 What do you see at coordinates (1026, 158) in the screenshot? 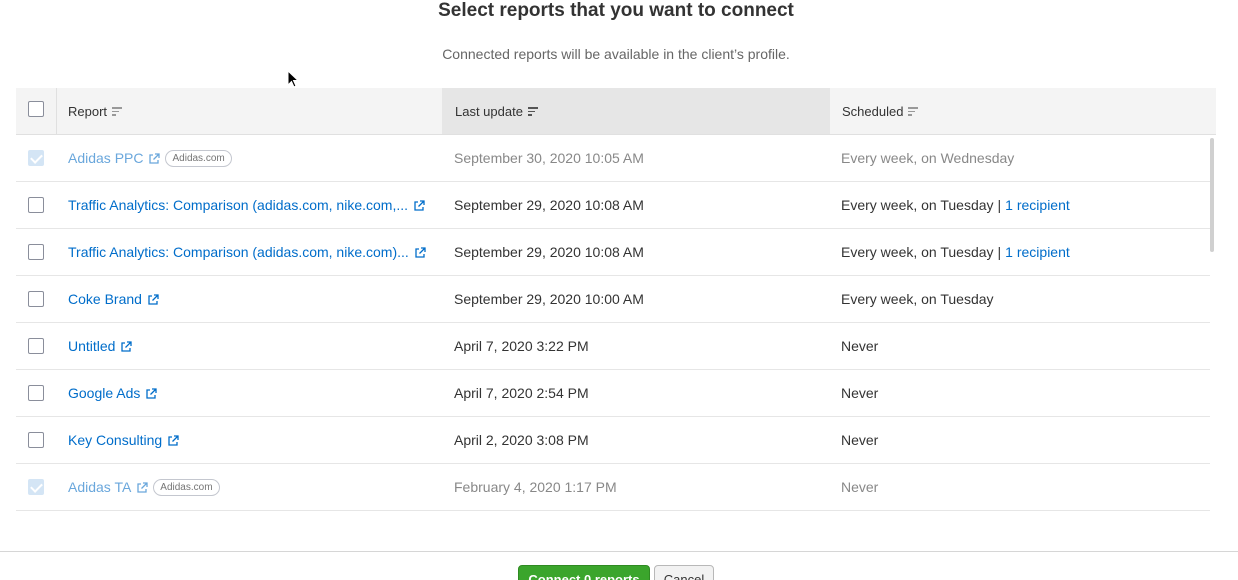
I see `scheduled-cell: Every week, on Wednesday` at bounding box center [1026, 158].